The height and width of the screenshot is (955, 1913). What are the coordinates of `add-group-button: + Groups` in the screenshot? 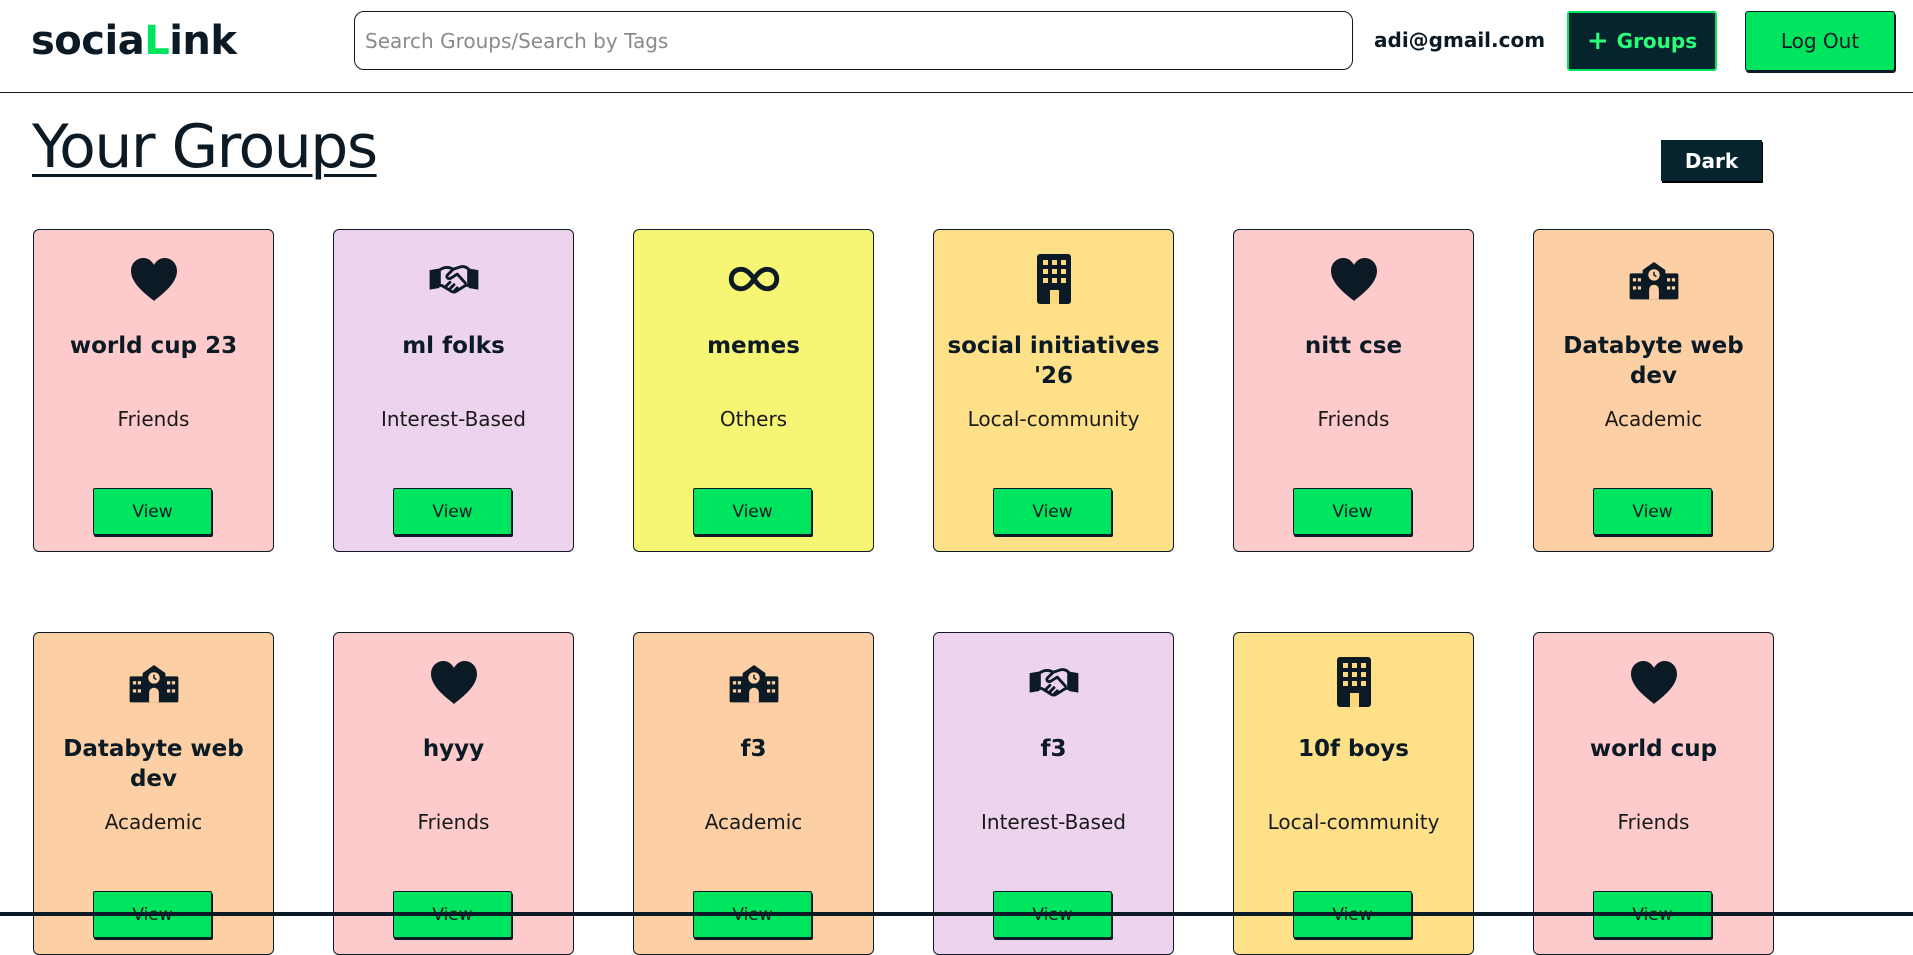 It's located at (1642, 41).